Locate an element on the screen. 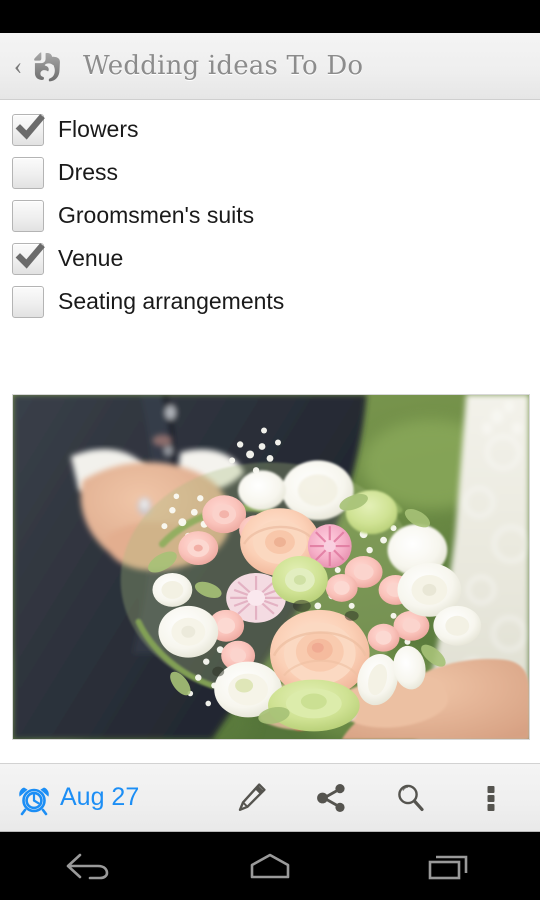 The height and width of the screenshot is (900, 540). todo-item-groomsmens-suits: Groomsmen's suits is located at coordinates (270, 215).